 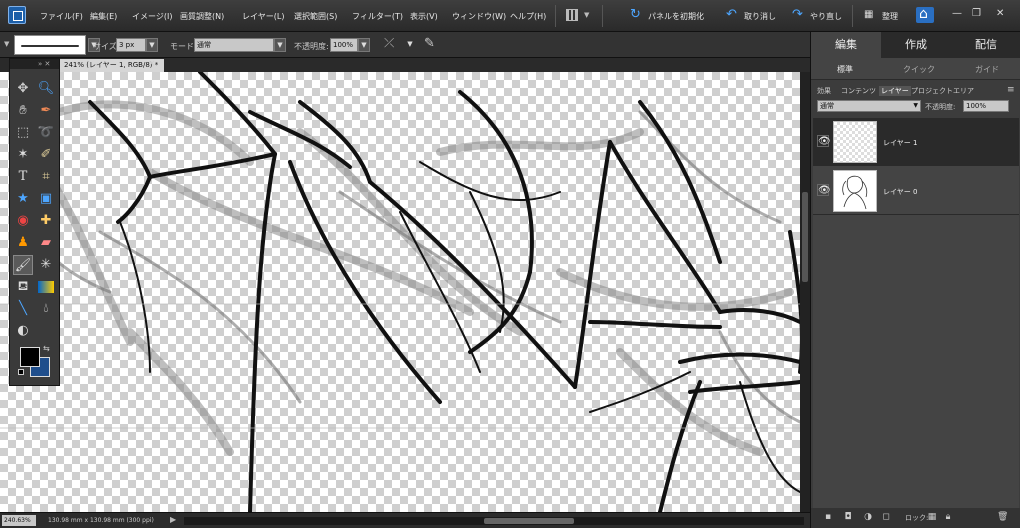 I want to click on mode-dropdown: ▼, so click(x=280, y=45).